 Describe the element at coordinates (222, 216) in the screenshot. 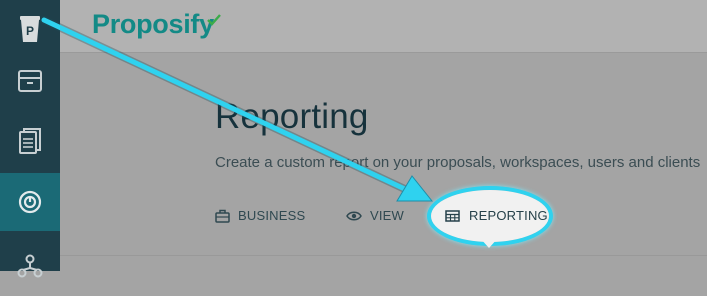

I see `briefcase-icon` at that location.